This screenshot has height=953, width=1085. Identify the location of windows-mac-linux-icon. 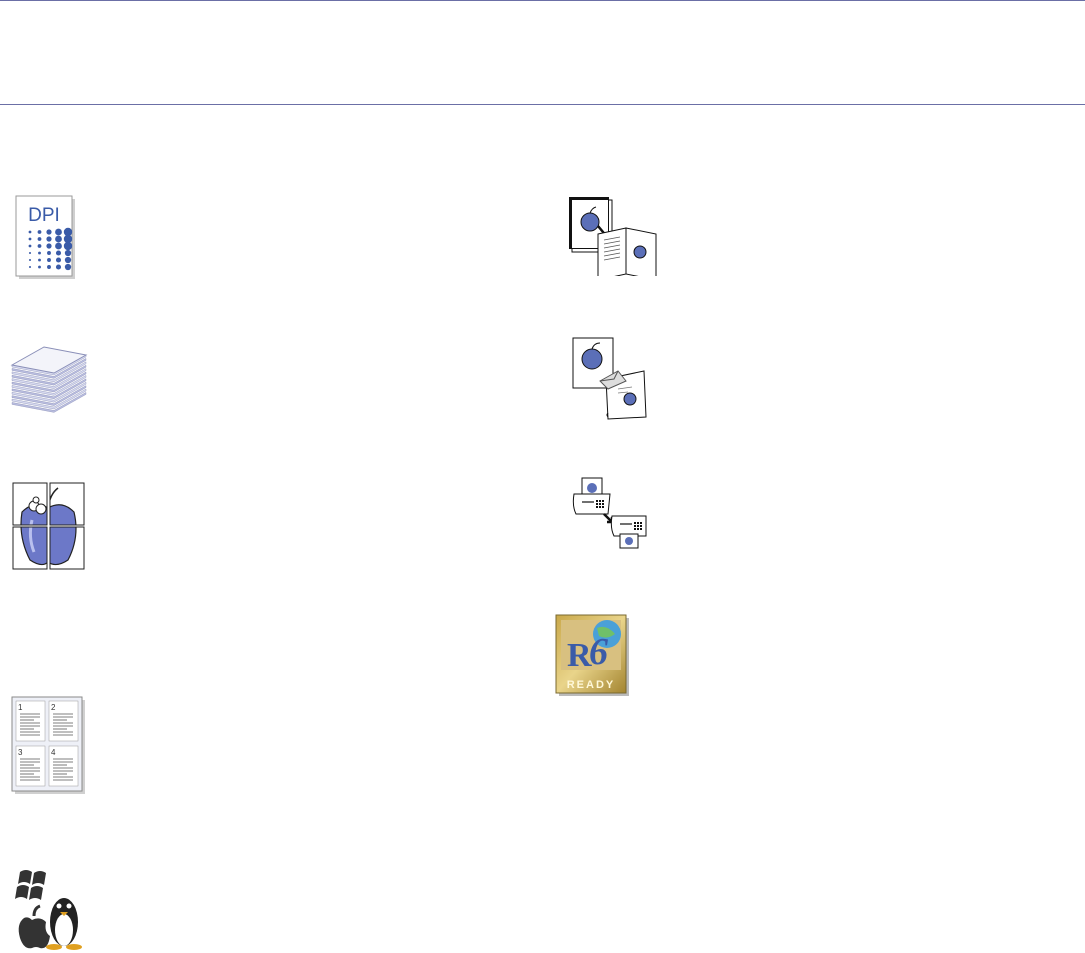
(50, 906).